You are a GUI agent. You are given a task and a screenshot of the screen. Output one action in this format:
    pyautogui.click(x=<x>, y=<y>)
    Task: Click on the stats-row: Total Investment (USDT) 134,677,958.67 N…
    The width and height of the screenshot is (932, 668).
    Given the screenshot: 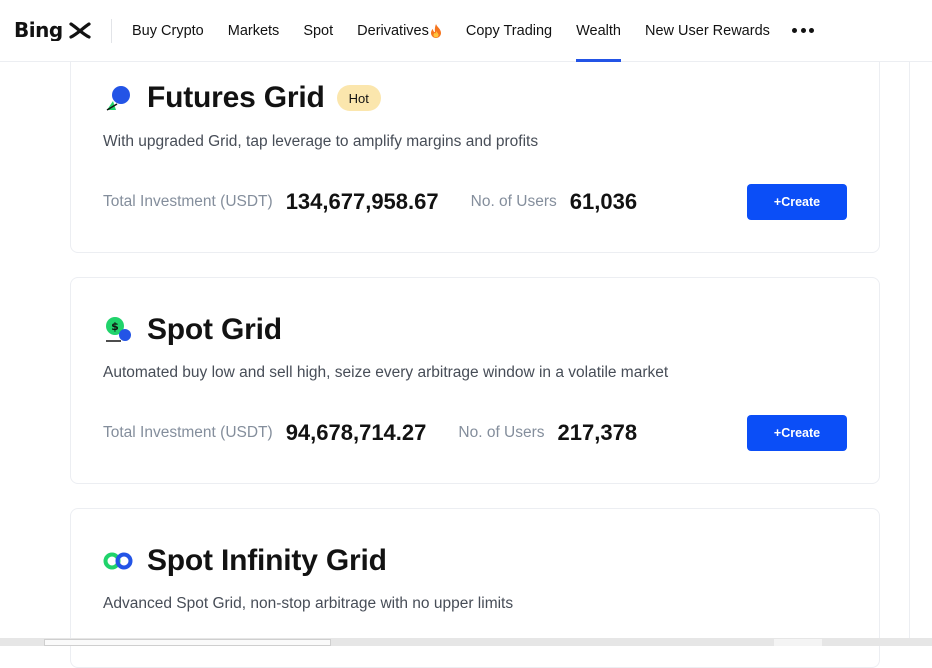 What is the action you would take?
    pyautogui.click(x=370, y=202)
    